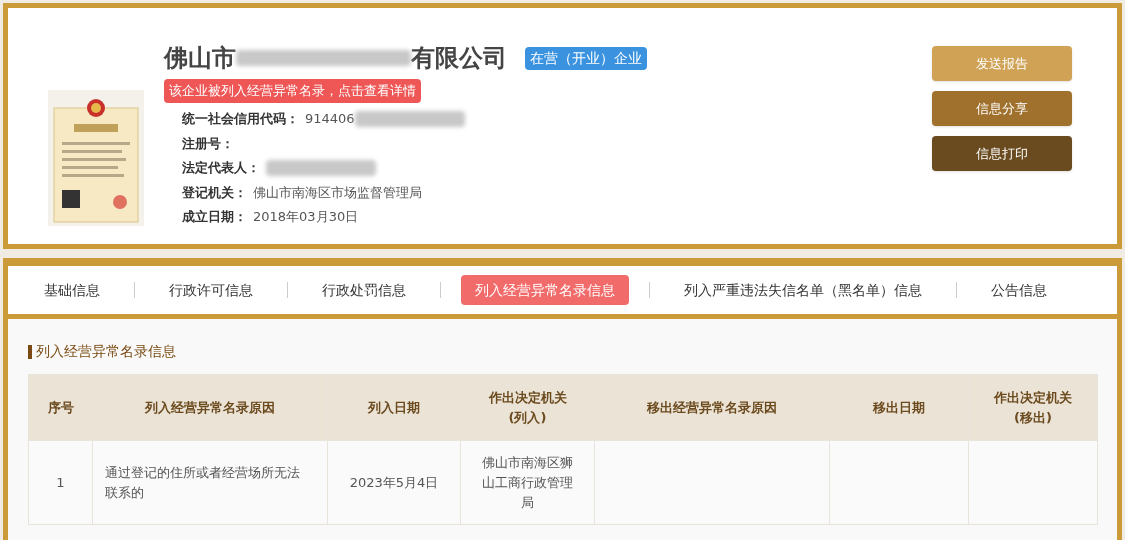 Image resolution: width=1125 pixels, height=540 pixels. I want to click on company-name: 佛山市, so click(200, 58).